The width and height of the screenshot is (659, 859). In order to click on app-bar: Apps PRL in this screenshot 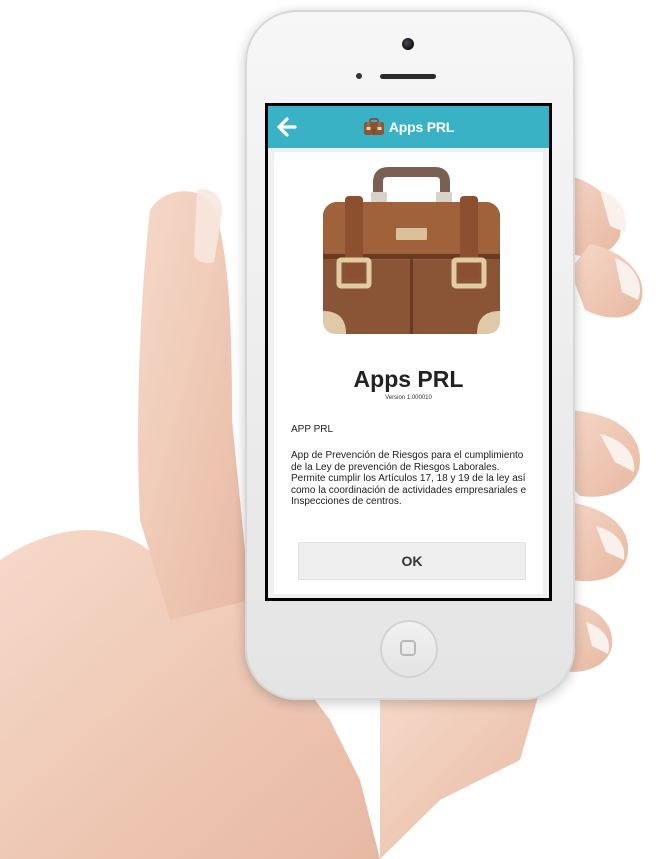, I will do `click(408, 127)`.